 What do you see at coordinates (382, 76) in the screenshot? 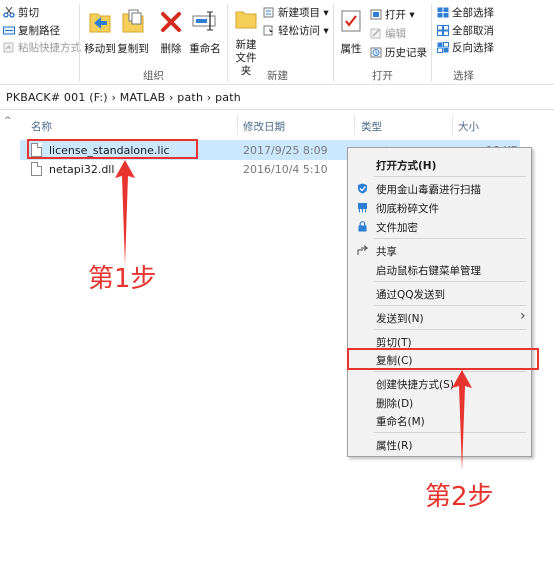
I see `open-group-label: 打开` at bounding box center [382, 76].